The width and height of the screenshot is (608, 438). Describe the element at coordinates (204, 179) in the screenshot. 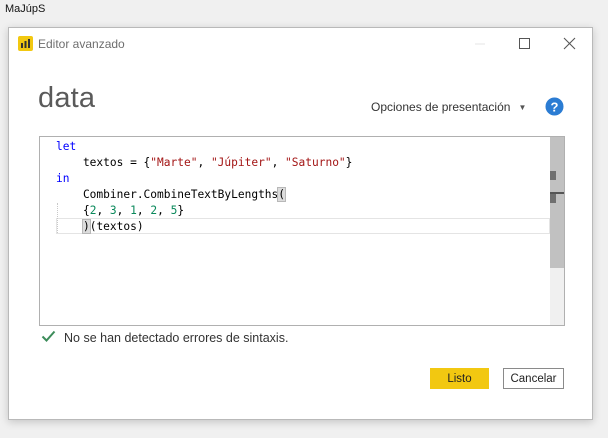

I see `code-line: in` at that location.